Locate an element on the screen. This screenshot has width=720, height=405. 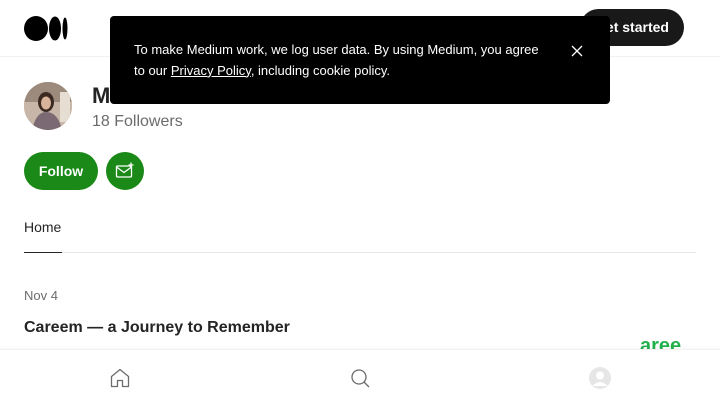
close-icon is located at coordinates (577, 51).